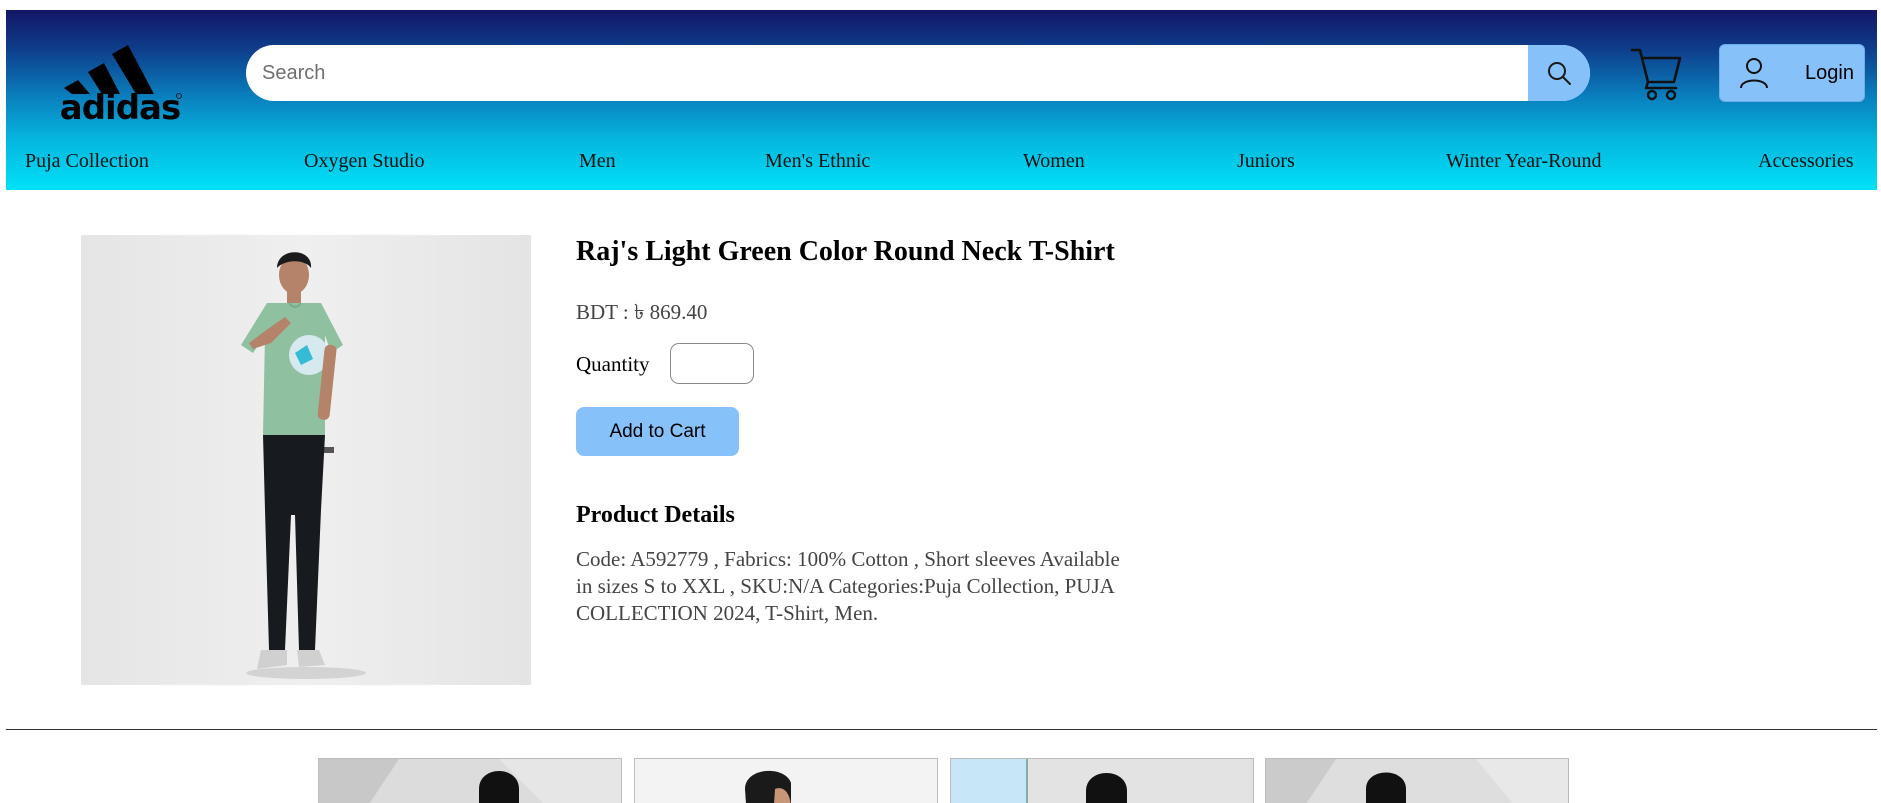 The width and height of the screenshot is (1881, 803). Describe the element at coordinates (87, 161) in the screenshot. I see `nav-item-puja-collection: Puja Collection` at that location.